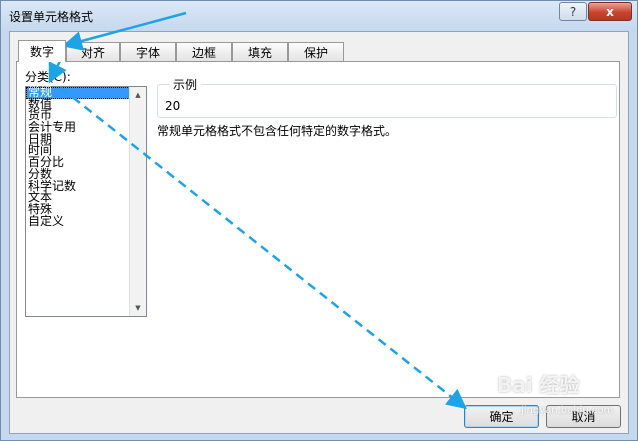  I want to click on tab-number: 数字, so click(42, 51).